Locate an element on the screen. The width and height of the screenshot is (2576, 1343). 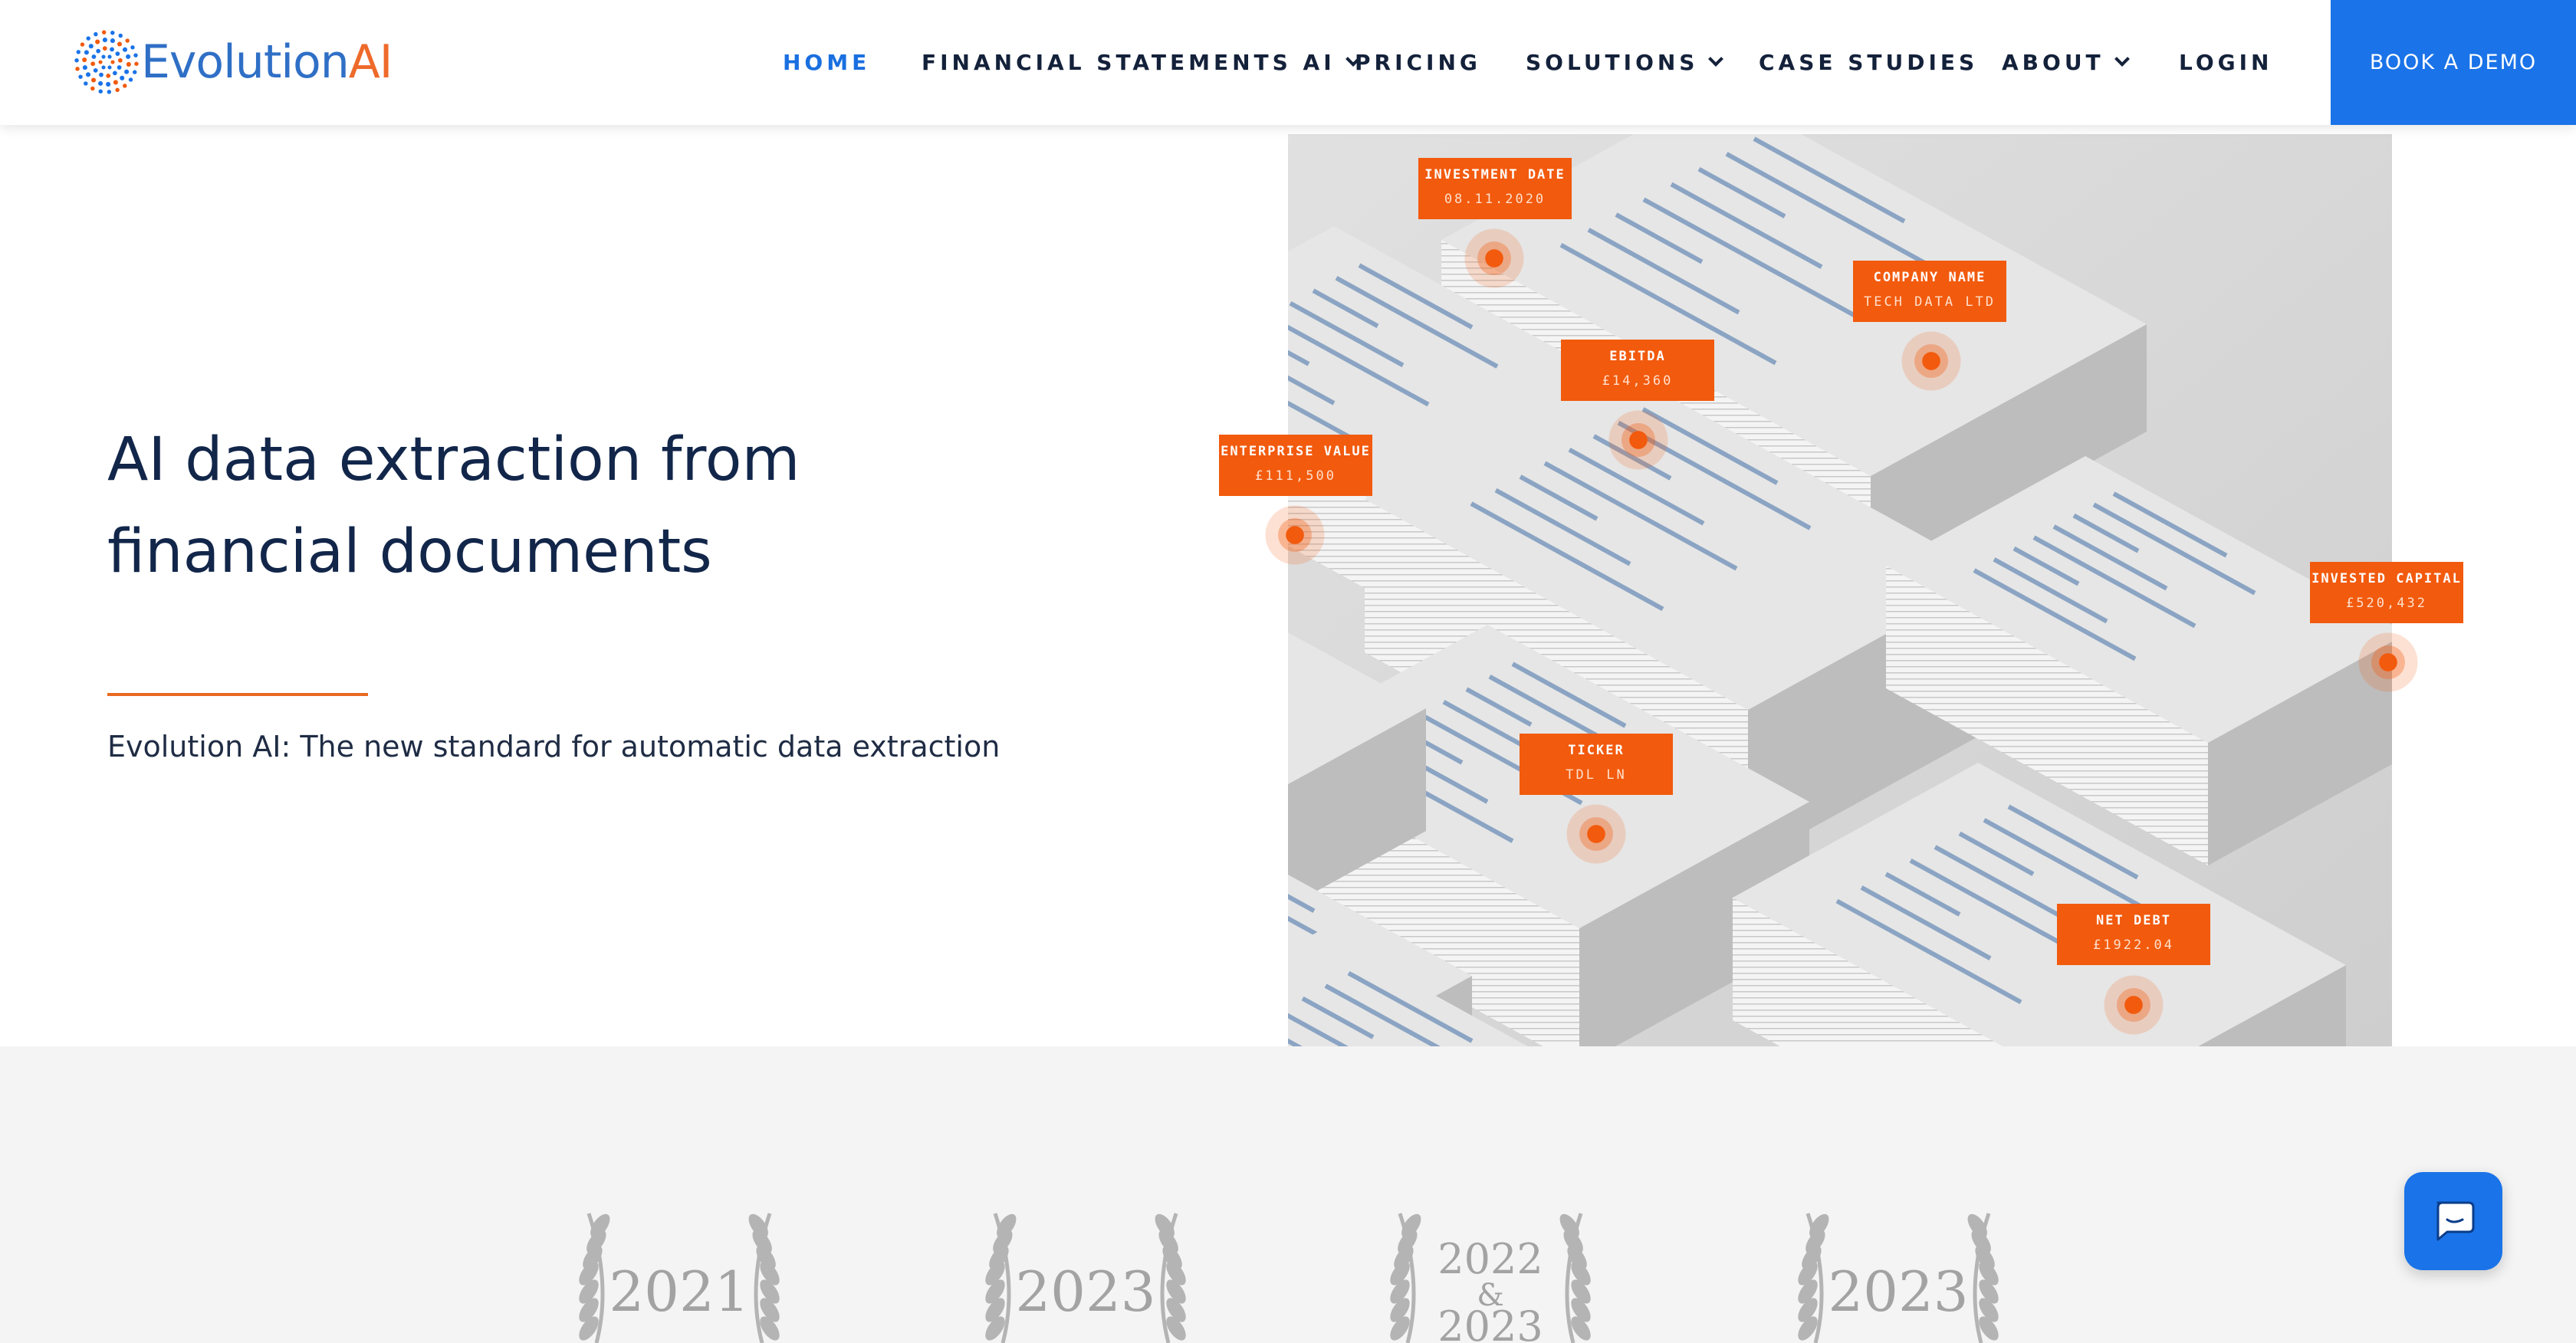
dotted-circle-logo-icon is located at coordinates (107, 62).